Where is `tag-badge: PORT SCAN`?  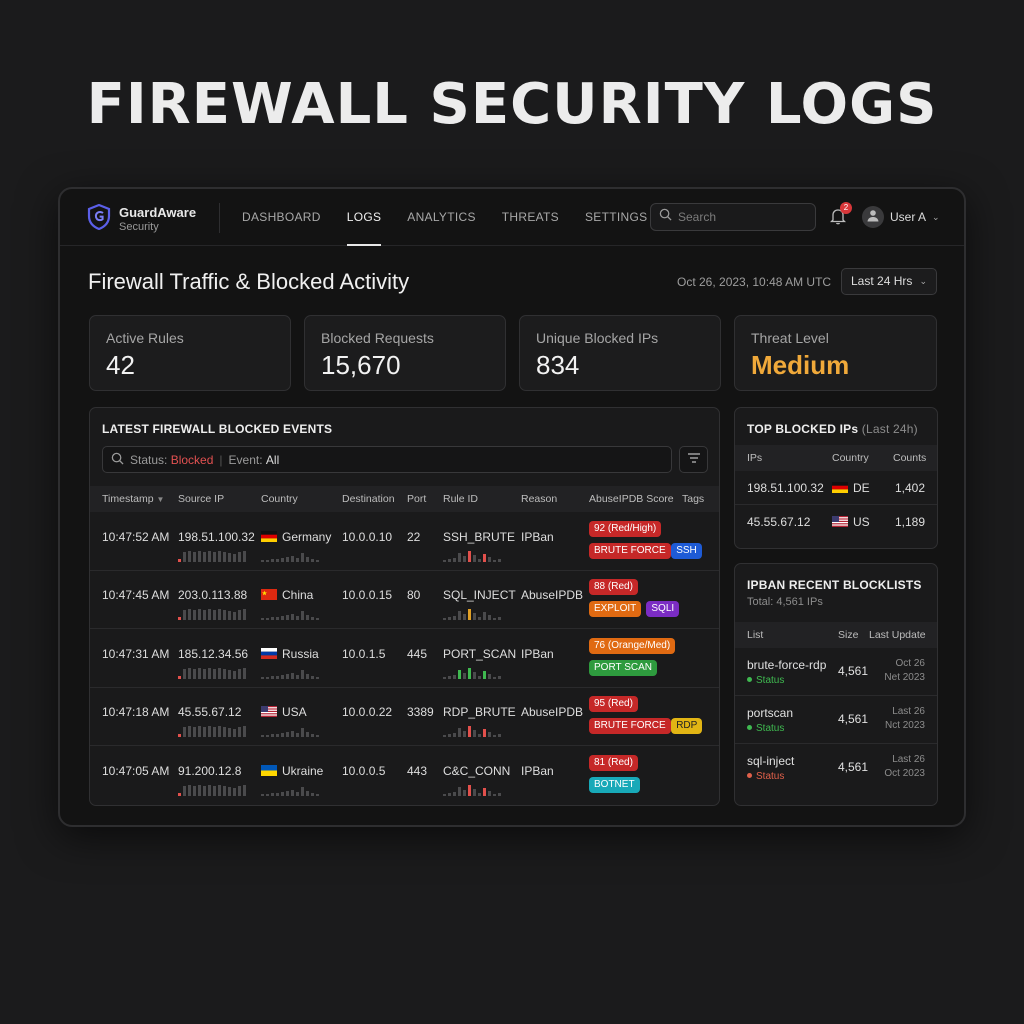 tag-badge: PORT SCAN is located at coordinates (623, 668).